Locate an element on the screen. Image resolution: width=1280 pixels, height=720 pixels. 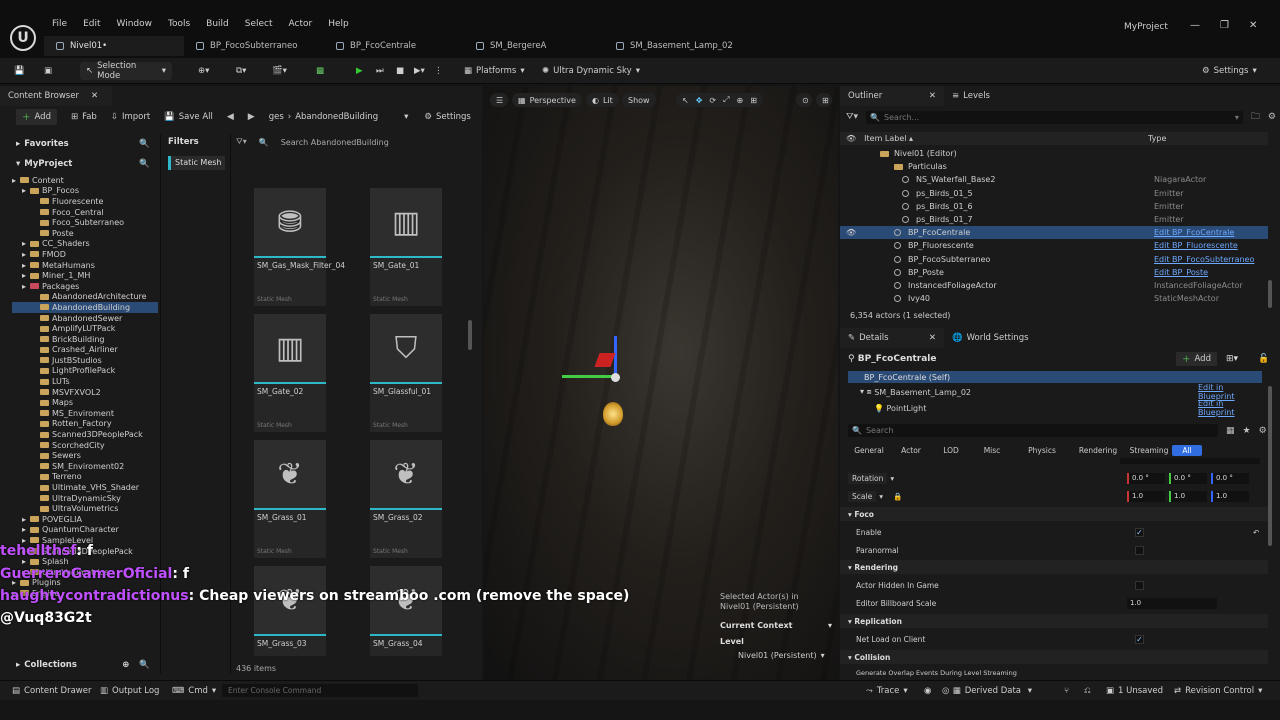
asset-tile: ❦SM_Grass_04Static Mesh is located at coordinates (406, 611).